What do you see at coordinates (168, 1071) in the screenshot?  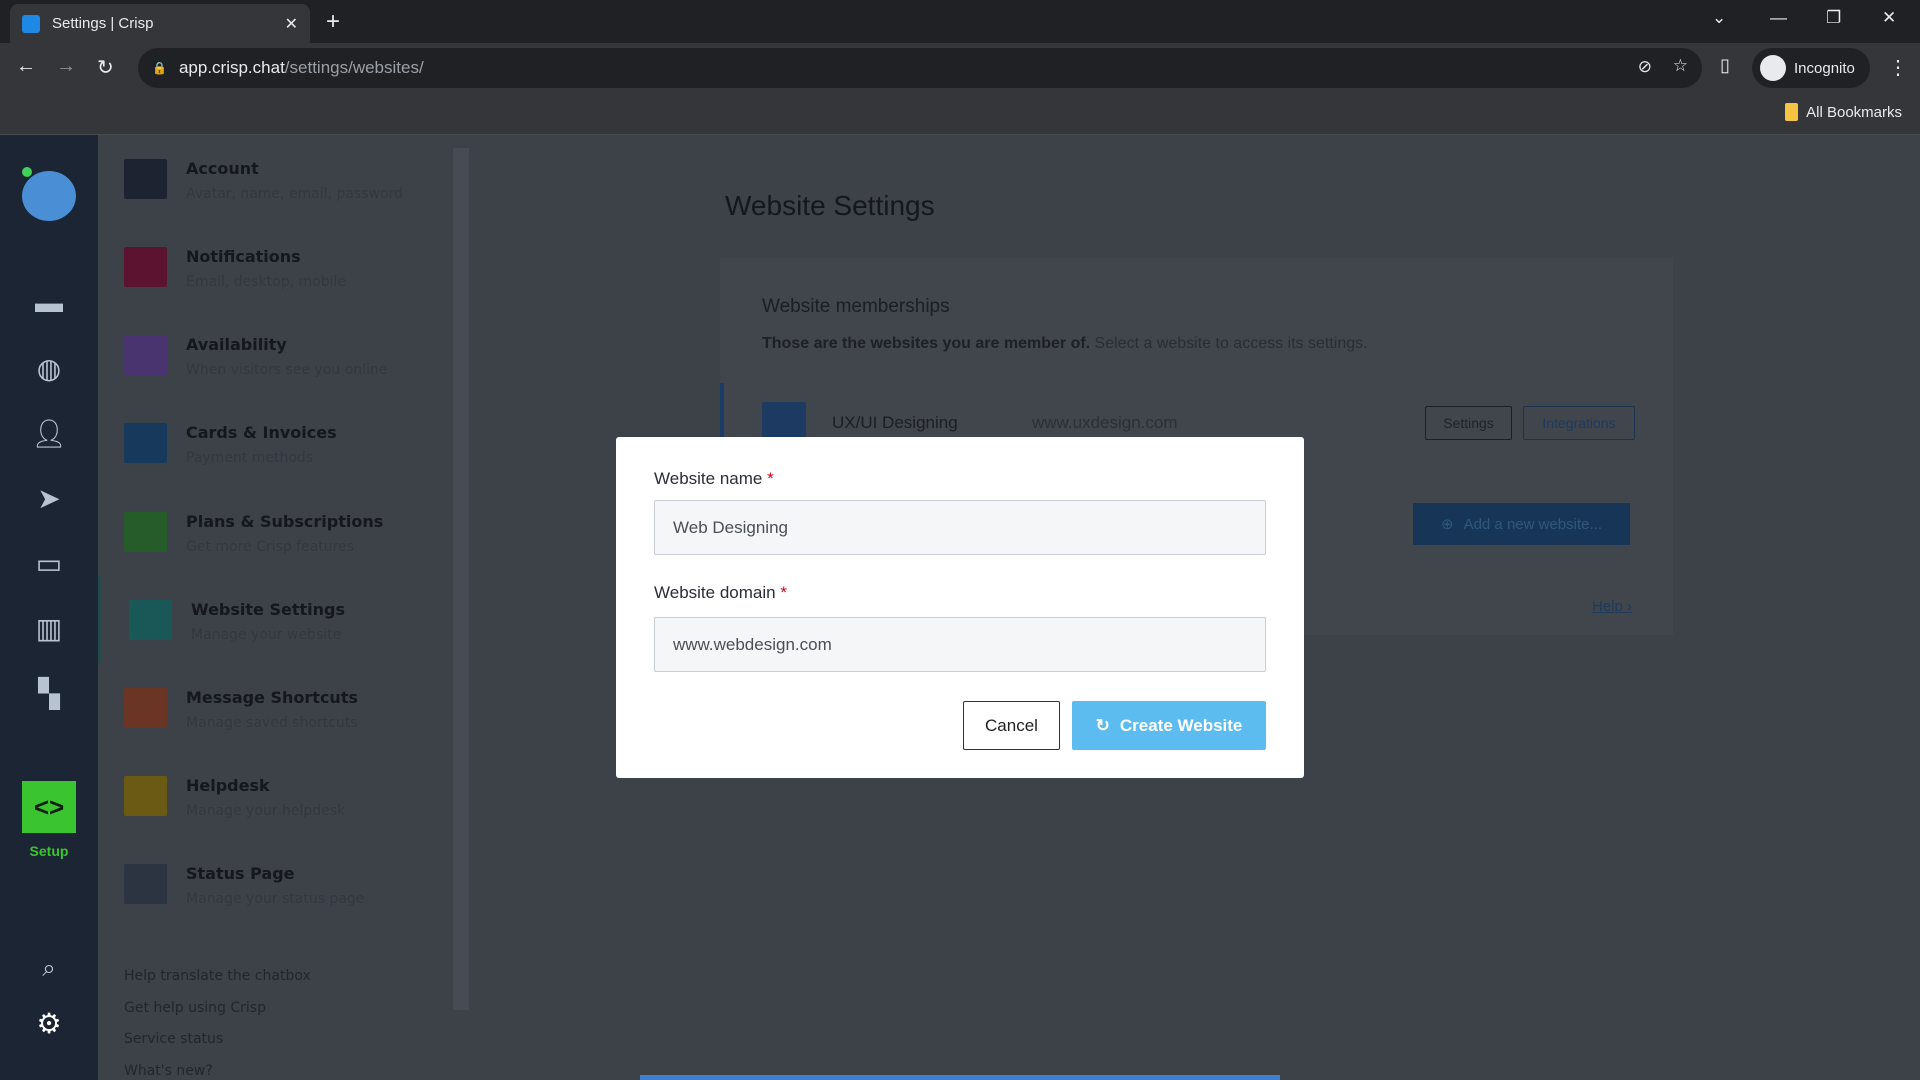 I see `whats-new-link: What's new?` at bounding box center [168, 1071].